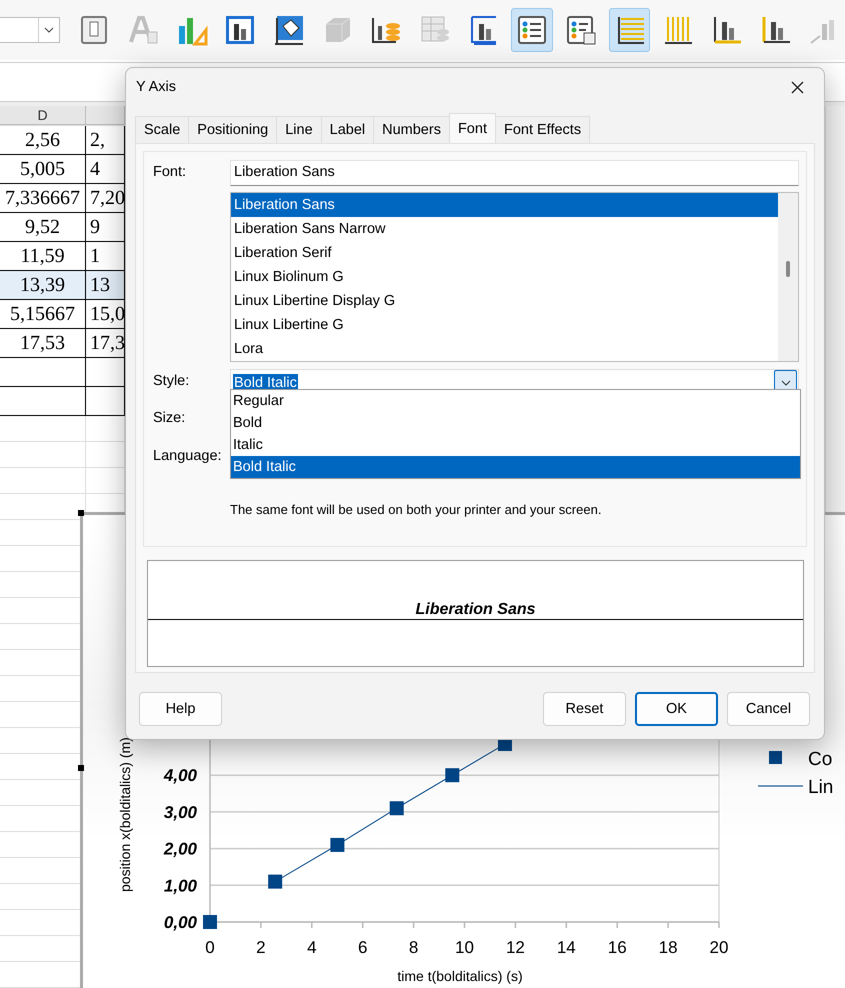 The image size is (845, 988). Describe the element at coordinates (617, 947) in the screenshot. I see `x-tick-label: 16` at that location.